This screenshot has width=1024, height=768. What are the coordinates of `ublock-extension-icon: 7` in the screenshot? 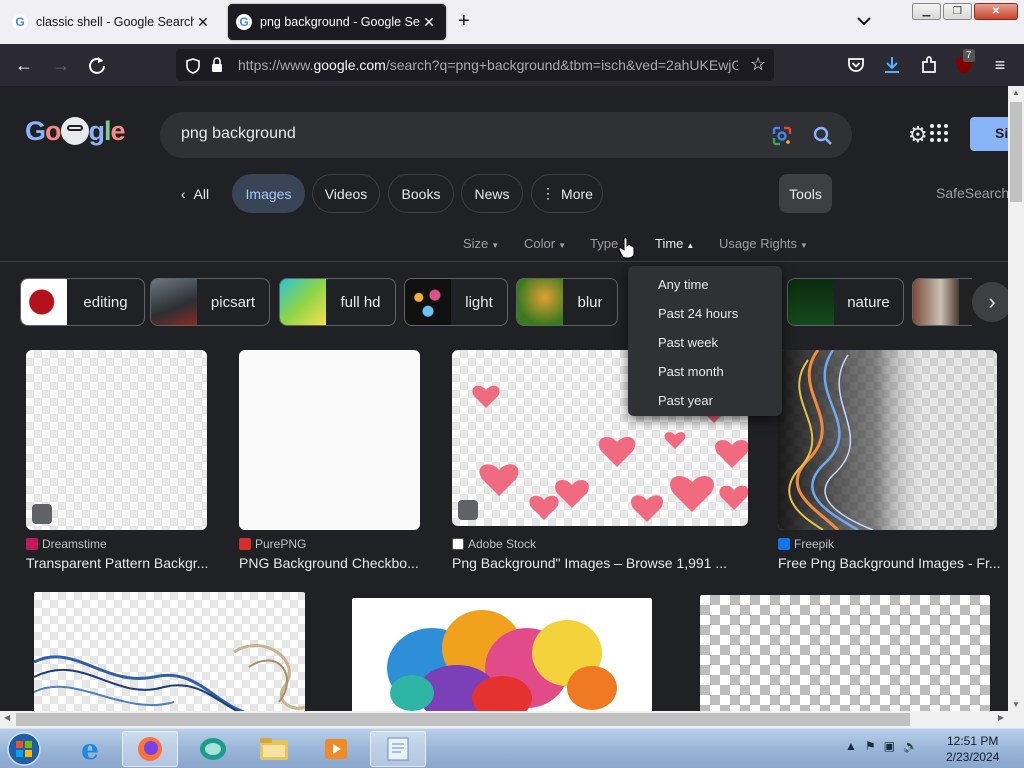 It's located at (964, 62).